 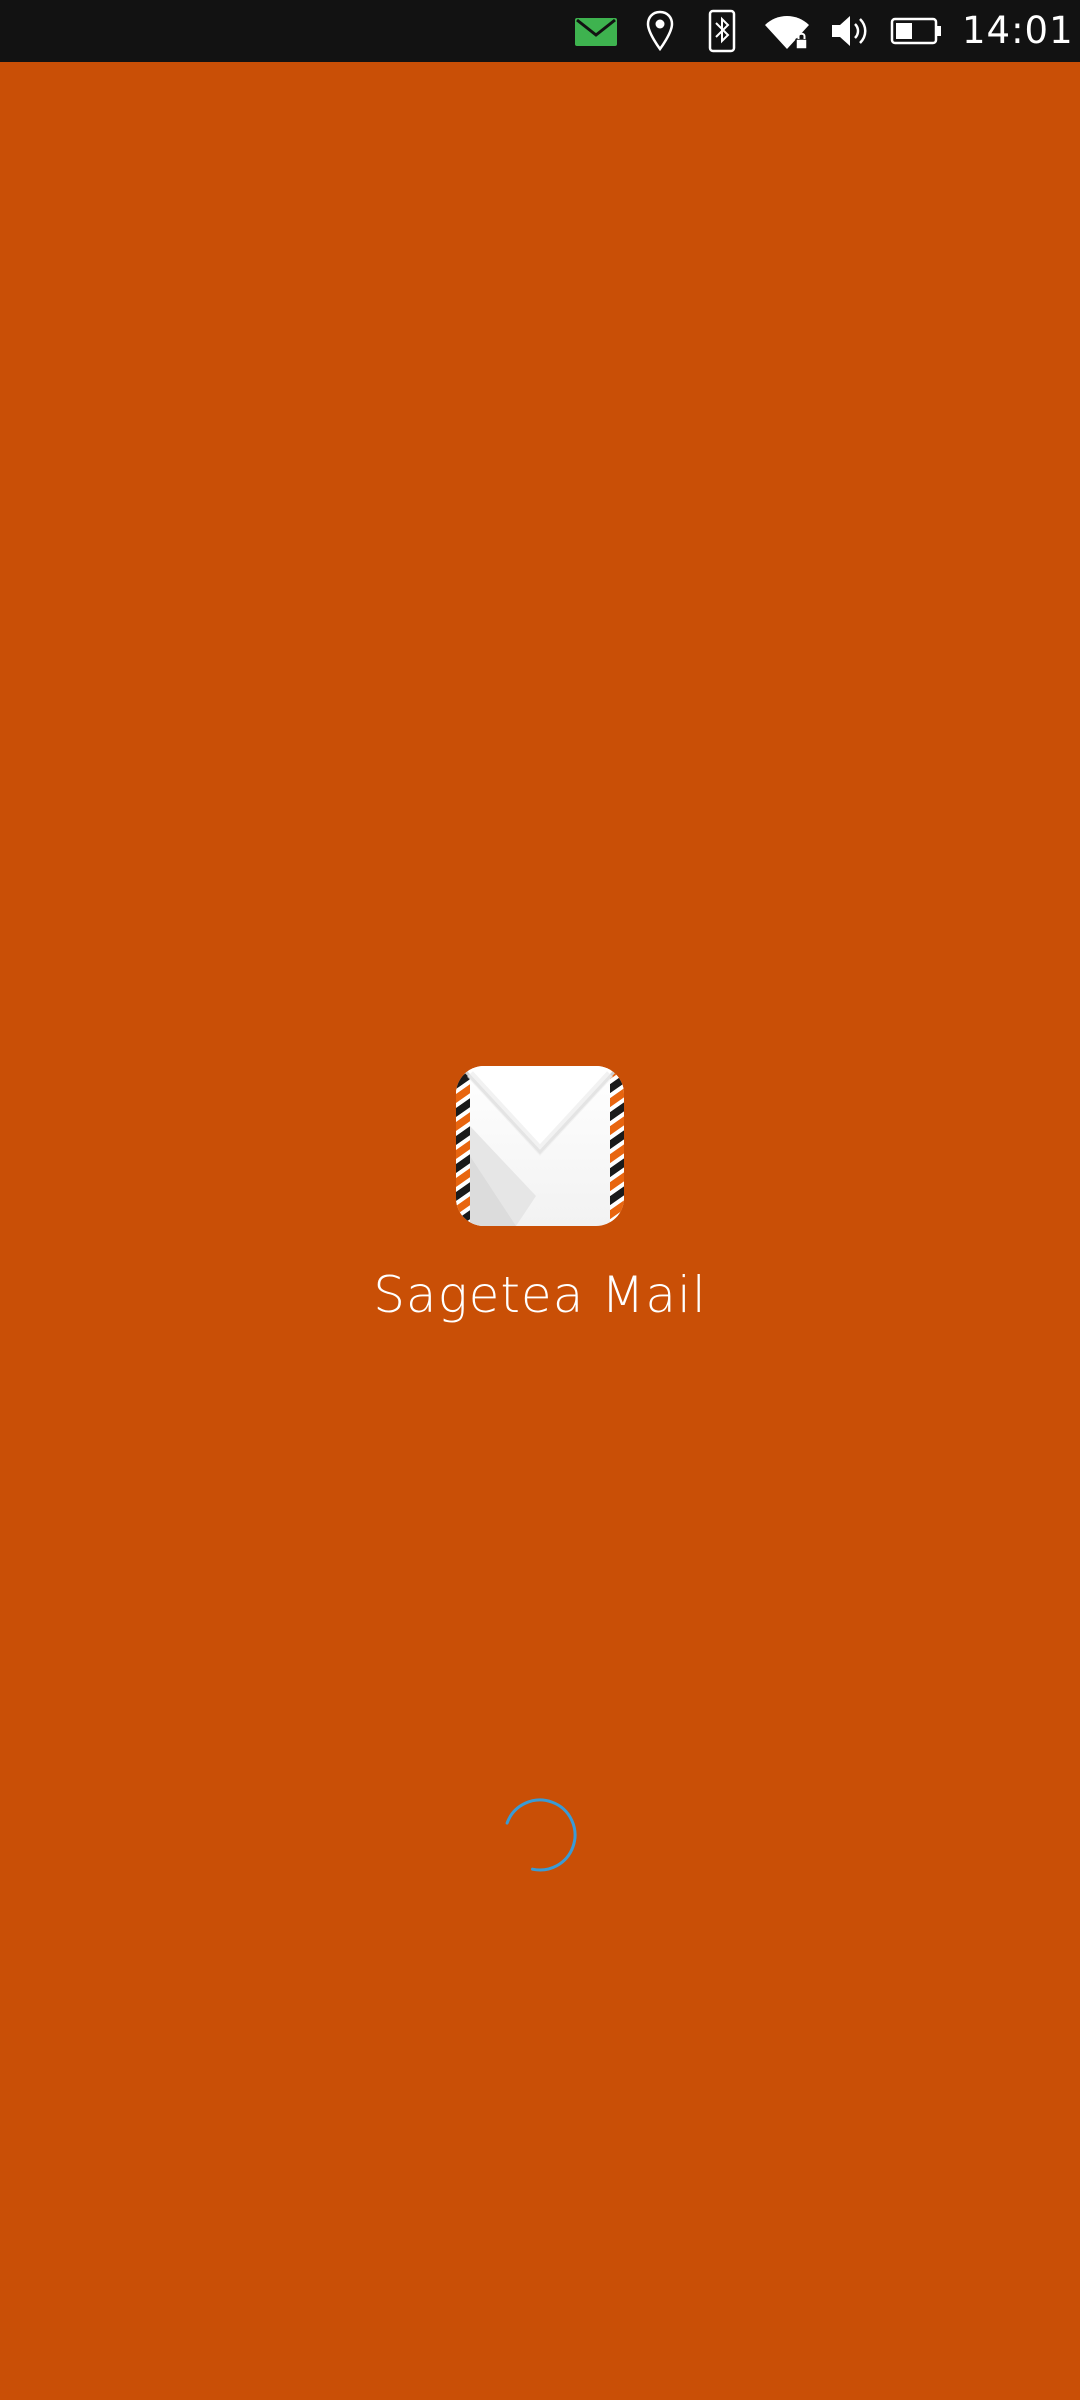 I want to click on volume-icon, so click(x=850, y=31).